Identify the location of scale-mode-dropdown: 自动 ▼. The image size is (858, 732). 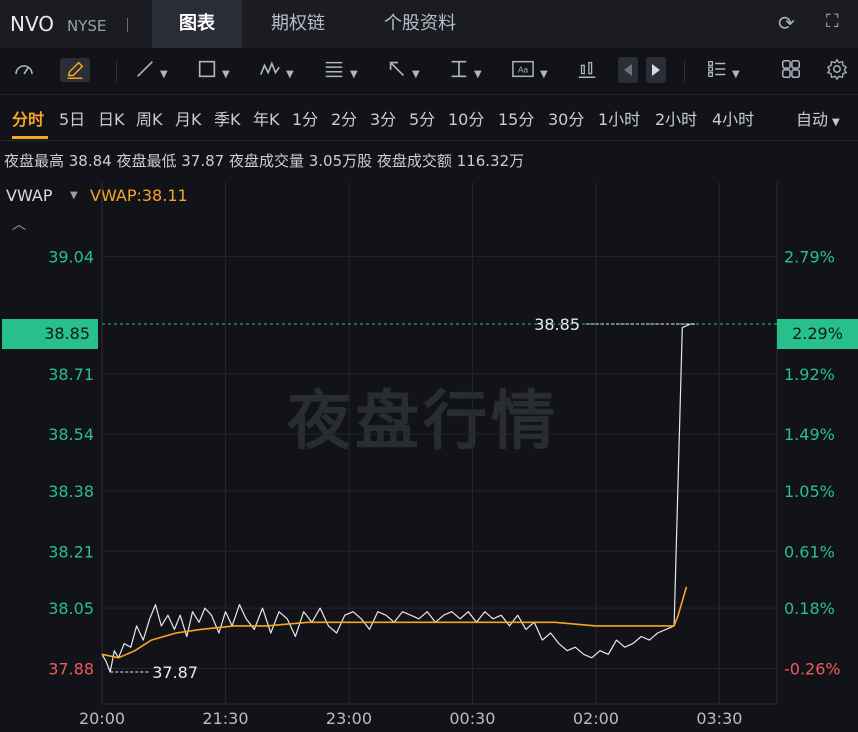
(818, 118).